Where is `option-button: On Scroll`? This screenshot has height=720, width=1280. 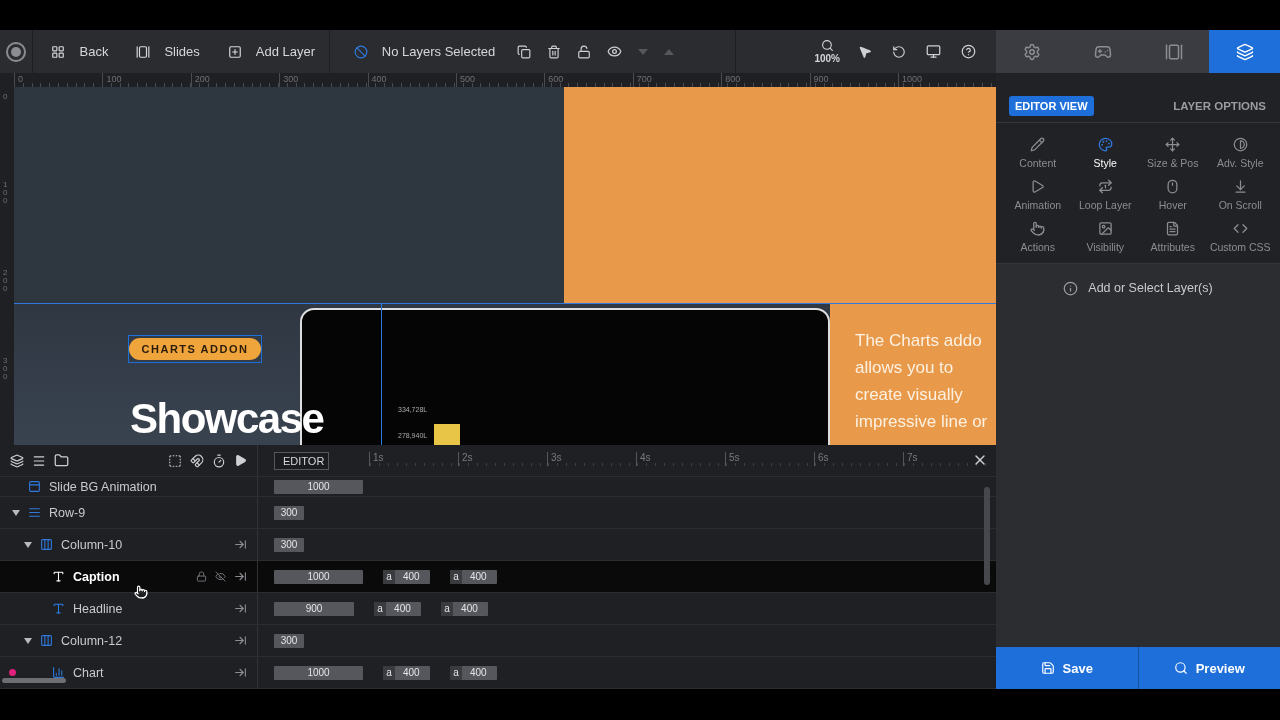
option-button: On Scroll is located at coordinates (1240, 195).